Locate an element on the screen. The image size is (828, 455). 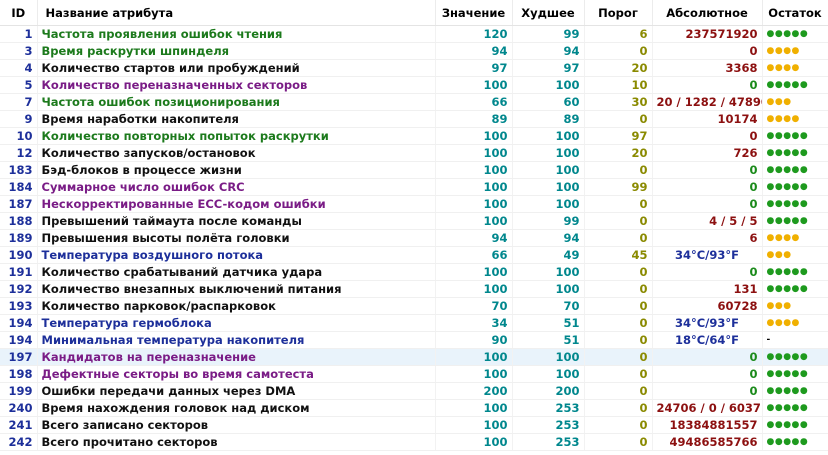
attribute-name: Ошибки передачи данных через DMA is located at coordinates (236, 391).